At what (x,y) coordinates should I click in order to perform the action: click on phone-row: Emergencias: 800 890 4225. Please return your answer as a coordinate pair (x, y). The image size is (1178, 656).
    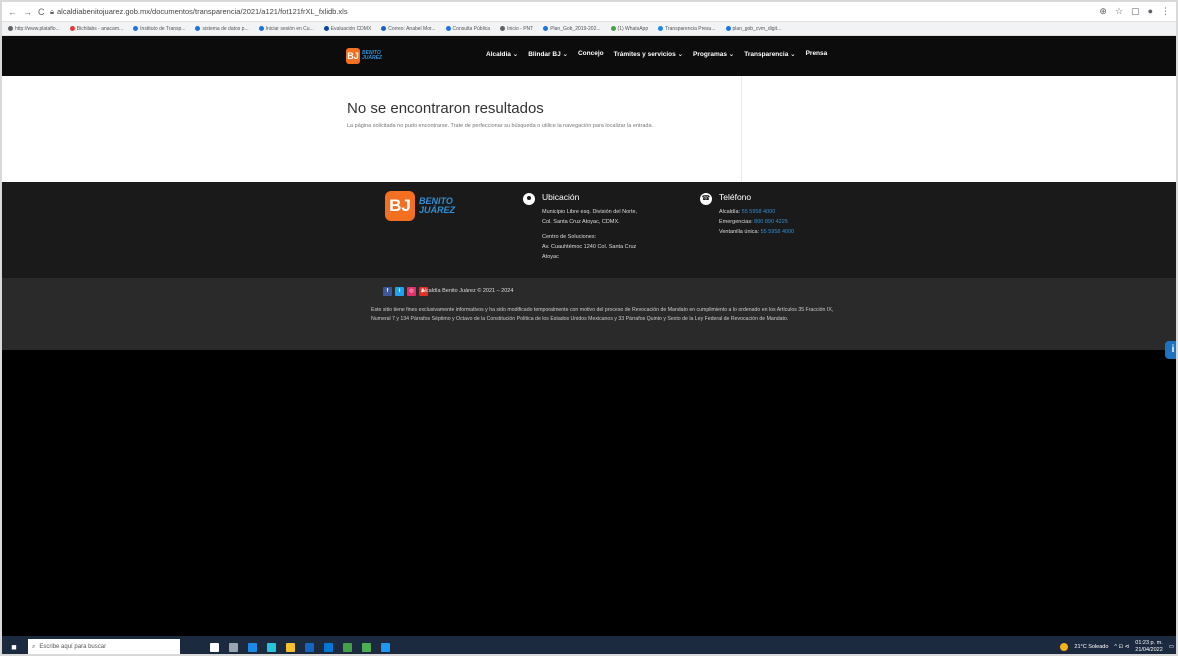
    Looking at the image, I should click on (753, 222).